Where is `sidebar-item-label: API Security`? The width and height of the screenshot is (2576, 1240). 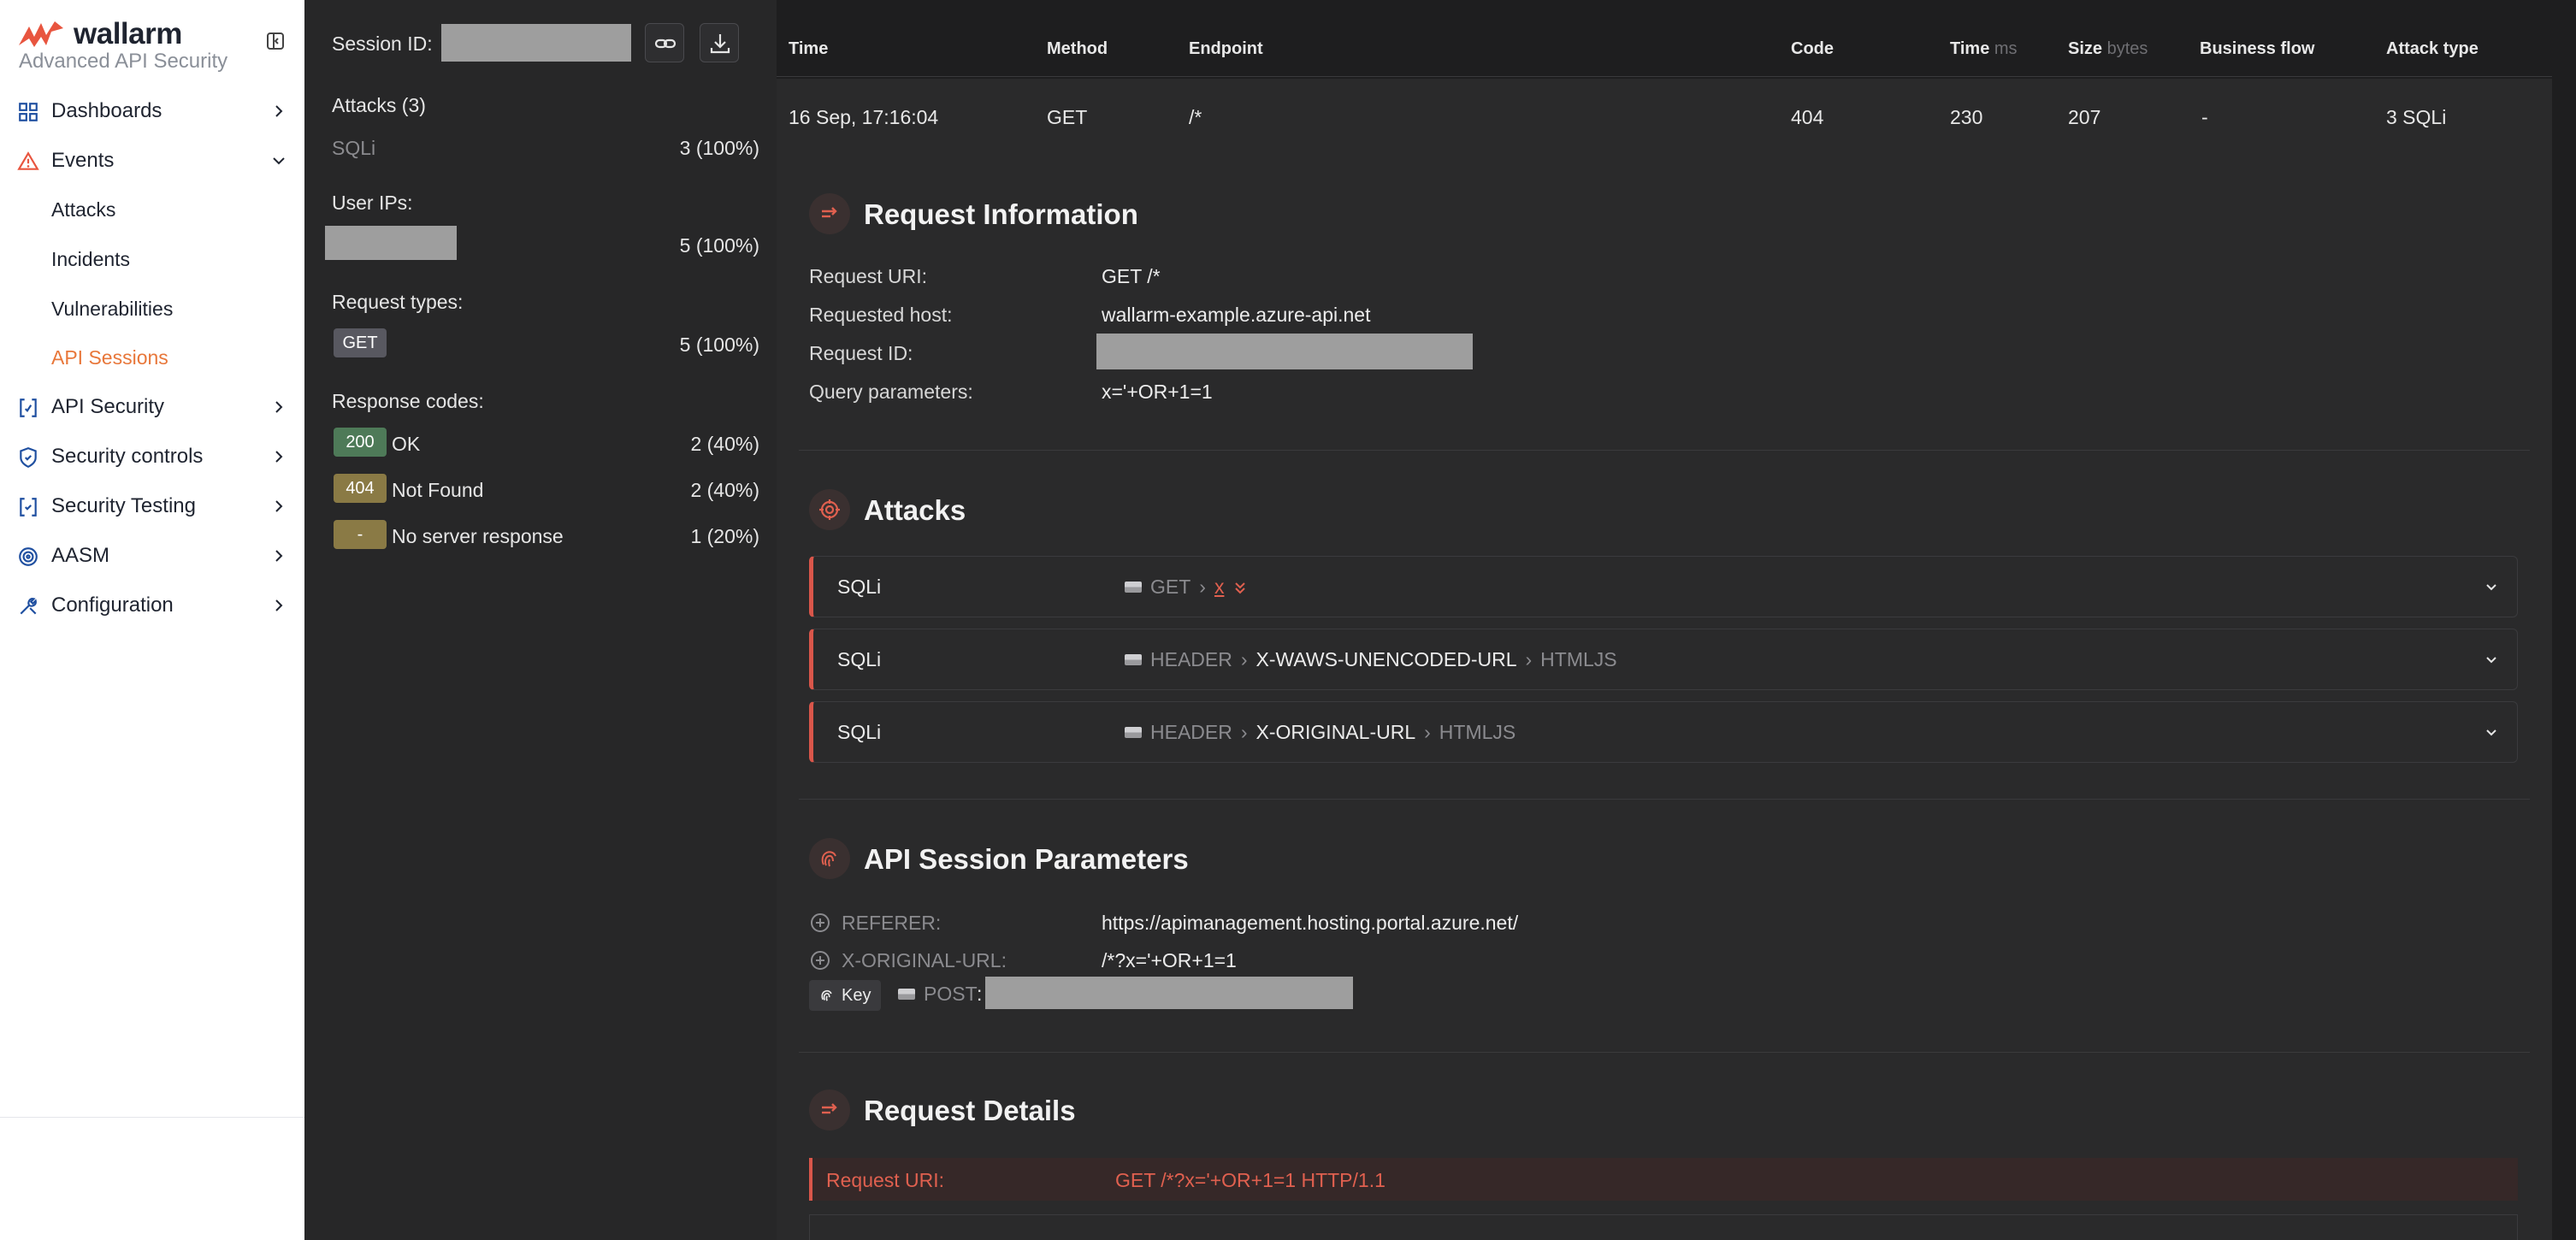
sidebar-item-label: API Security is located at coordinates (108, 407).